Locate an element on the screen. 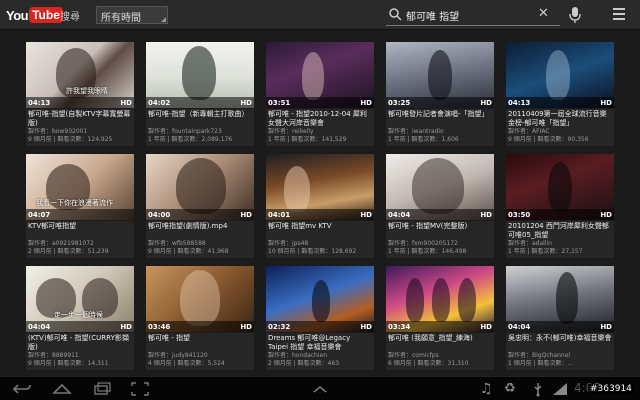 The height and width of the screenshot is (400, 640). video-duration: 03:46 is located at coordinates (159, 327).